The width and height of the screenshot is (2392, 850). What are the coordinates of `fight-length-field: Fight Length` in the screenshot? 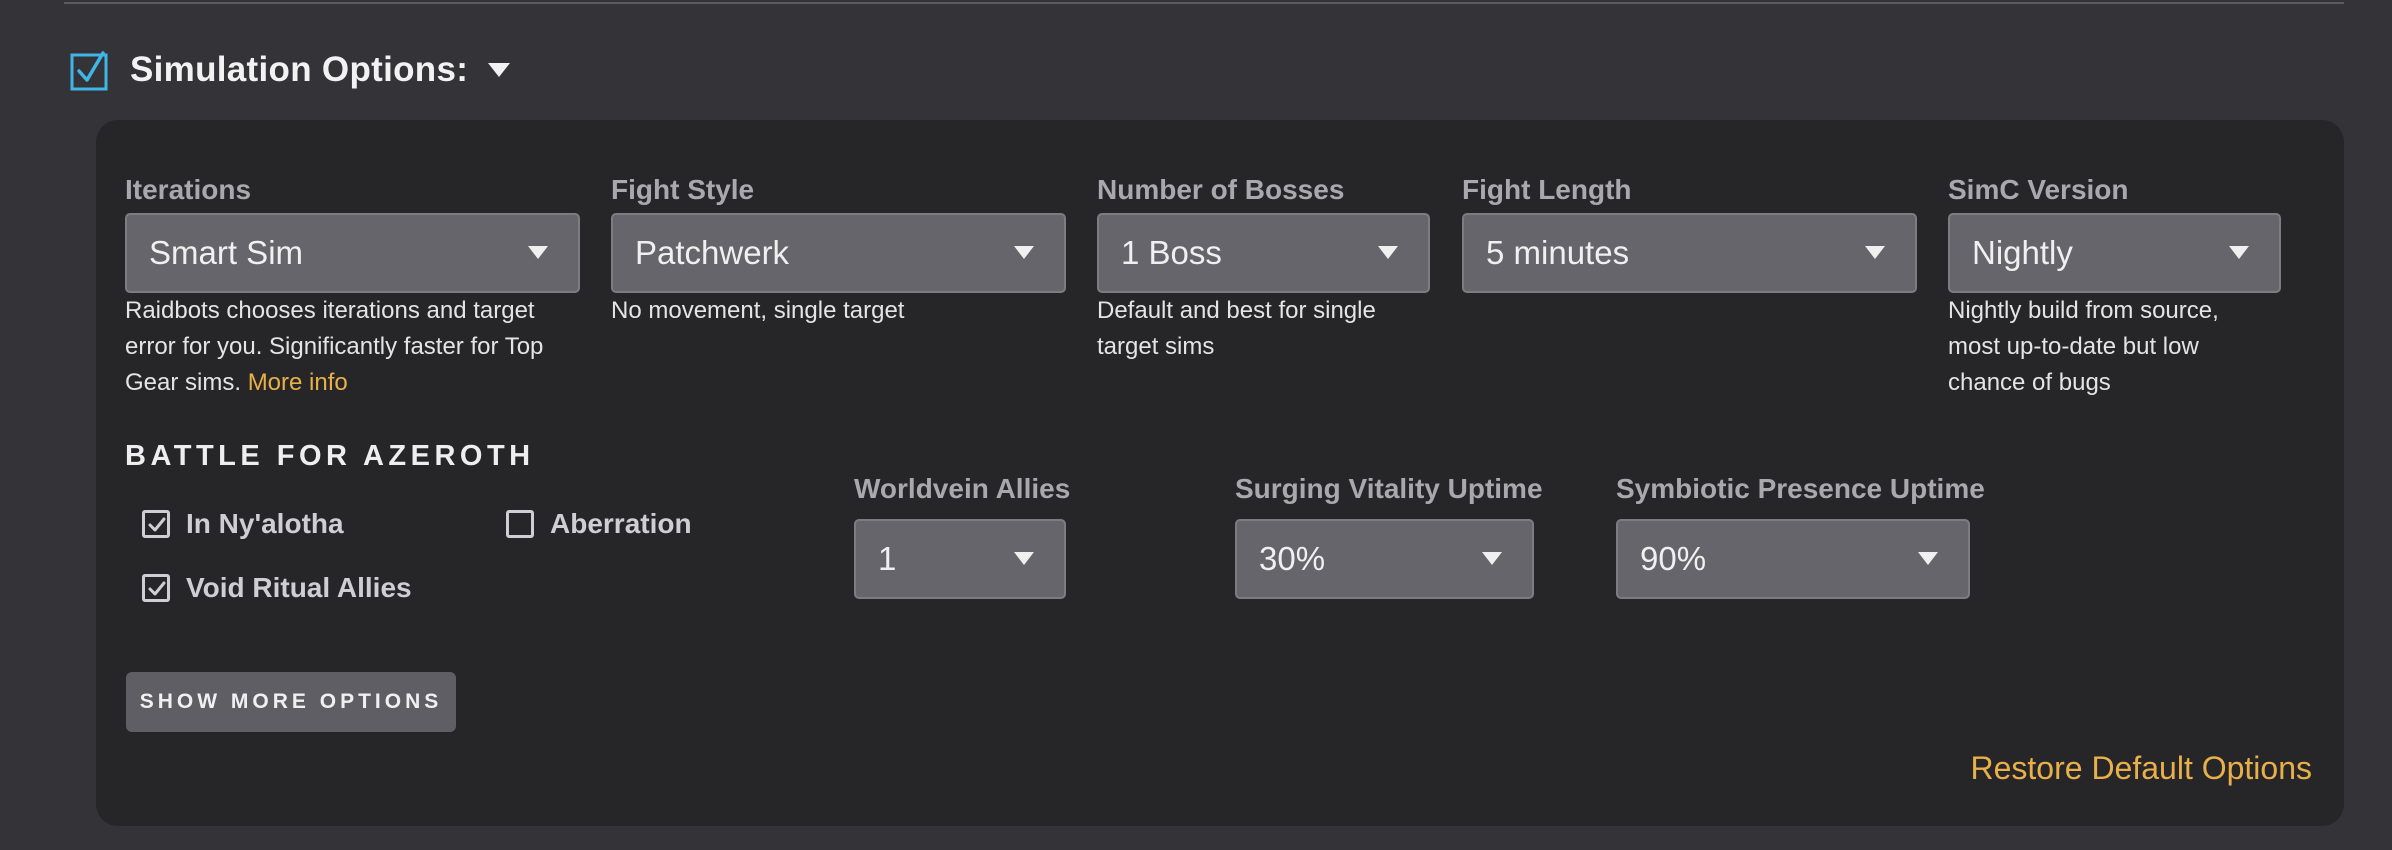 It's located at (1547, 190).